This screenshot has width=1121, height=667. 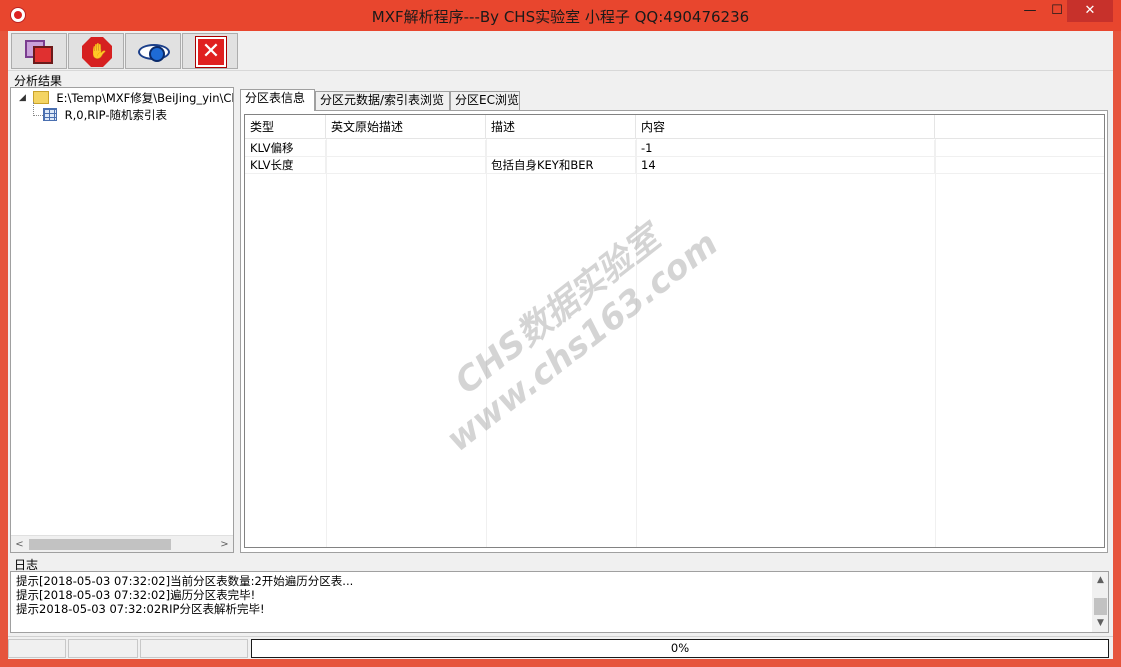 I want to click on tree-item-label: R,0,RIP-随机索引表, so click(x=115, y=115).